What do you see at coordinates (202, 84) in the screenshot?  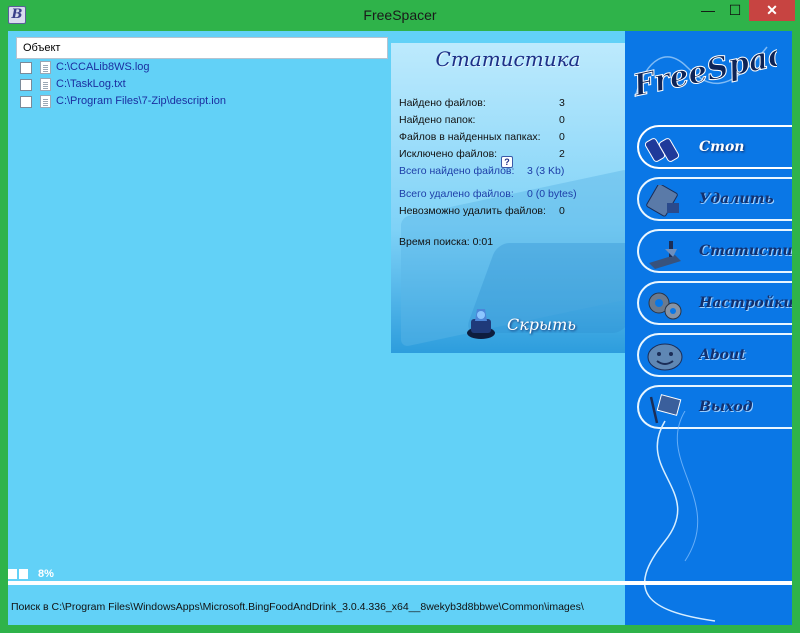 I see `list-item: C:\TaskLog.txt` at bounding box center [202, 84].